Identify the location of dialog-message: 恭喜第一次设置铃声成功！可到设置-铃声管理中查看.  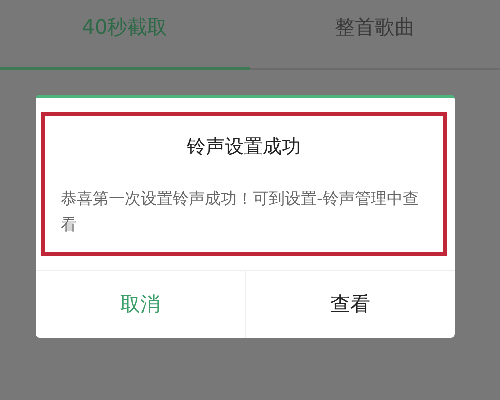
(240, 212).